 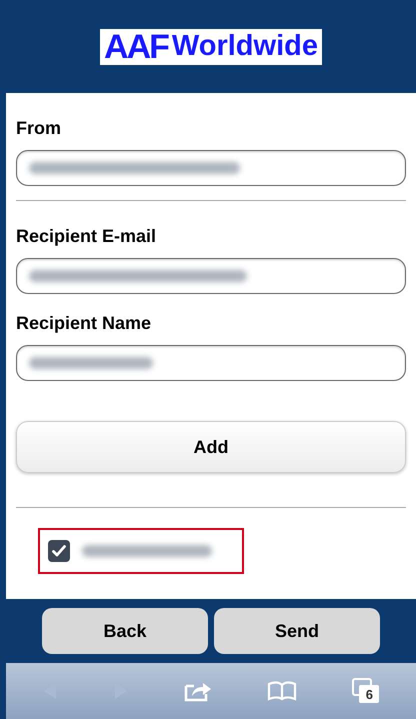 I want to click on tabs-button: 6, so click(x=366, y=691).